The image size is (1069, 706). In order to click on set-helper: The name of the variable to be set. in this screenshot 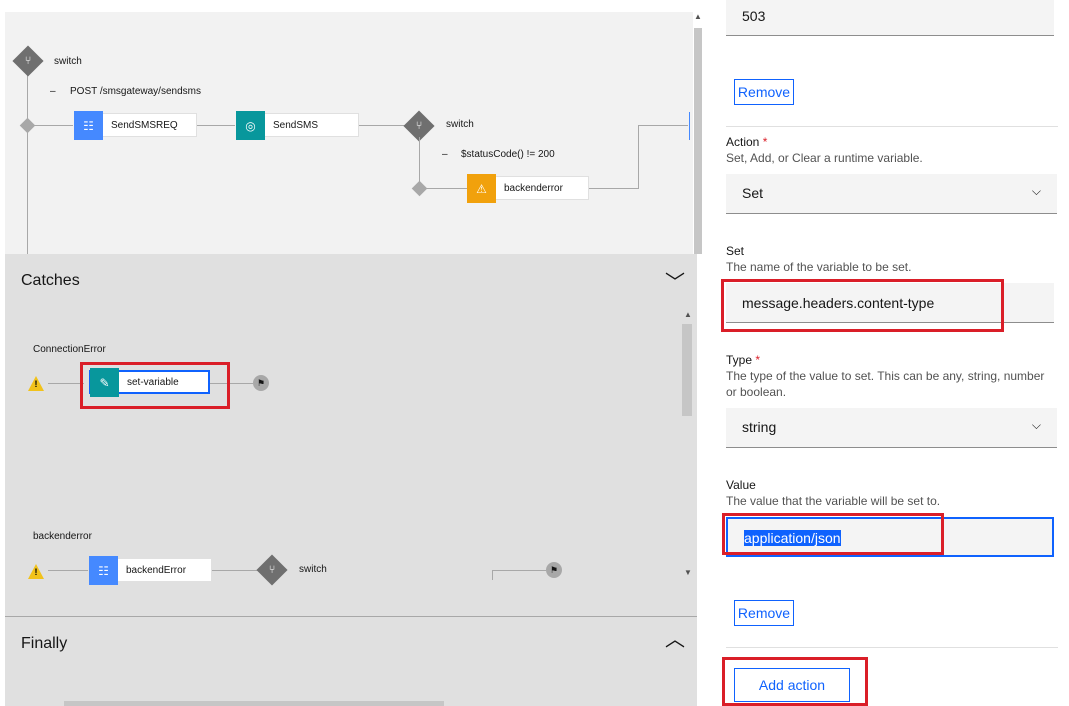, I will do `click(819, 267)`.